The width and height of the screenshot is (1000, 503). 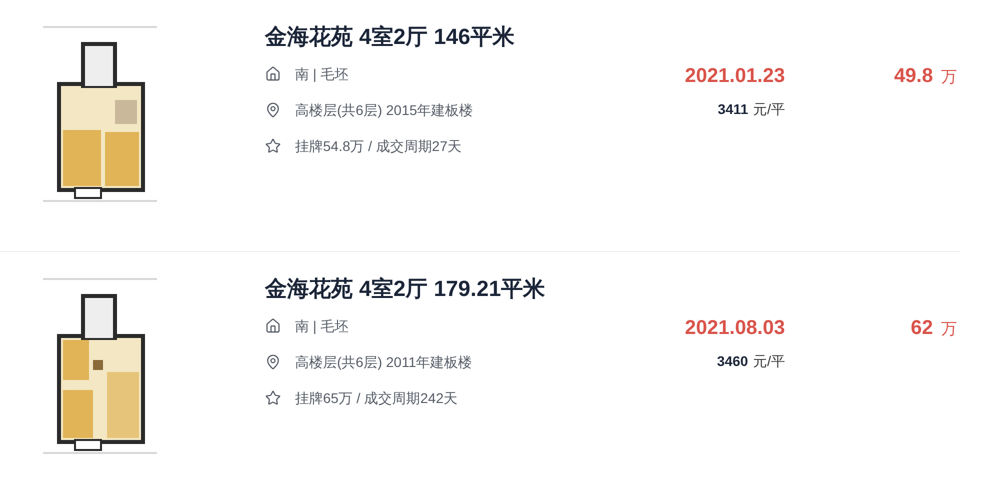 I want to click on total-price: 49.8, so click(x=913, y=76).